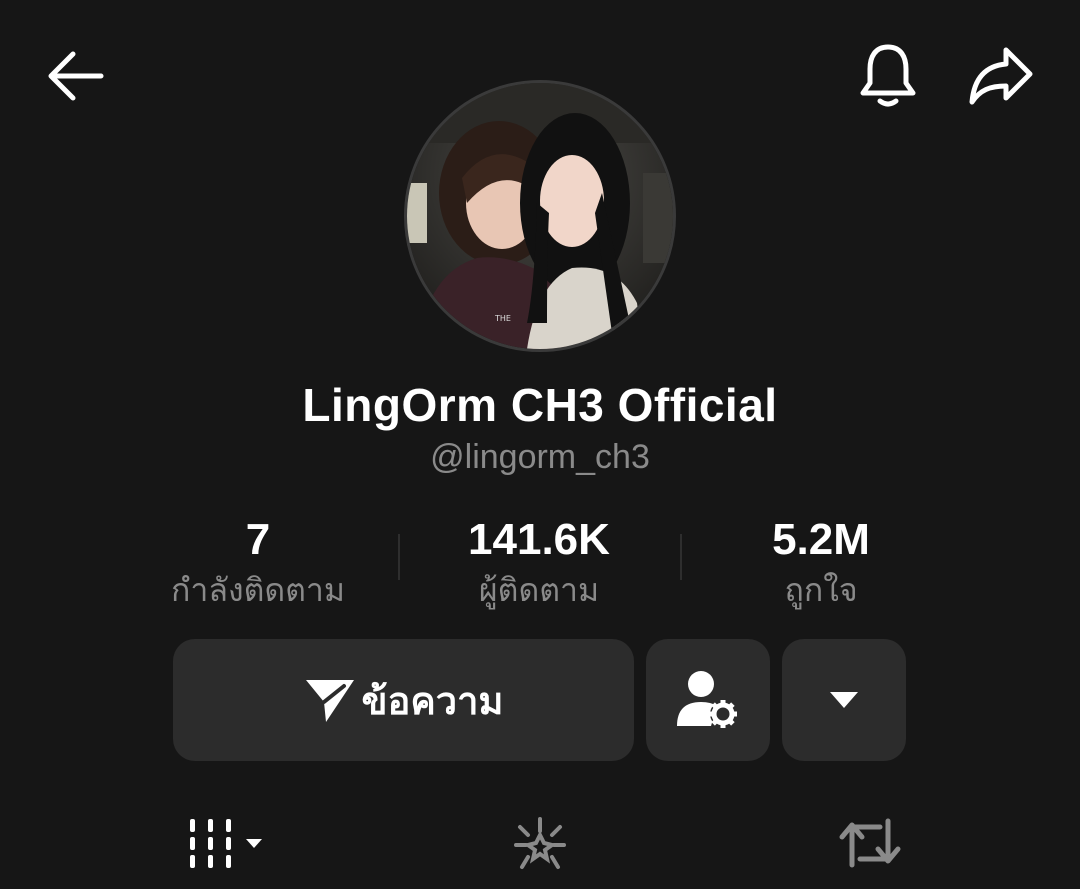 The width and height of the screenshot is (1080, 889). I want to click on stat-label: กำลังติดตาม, so click(258, 590).